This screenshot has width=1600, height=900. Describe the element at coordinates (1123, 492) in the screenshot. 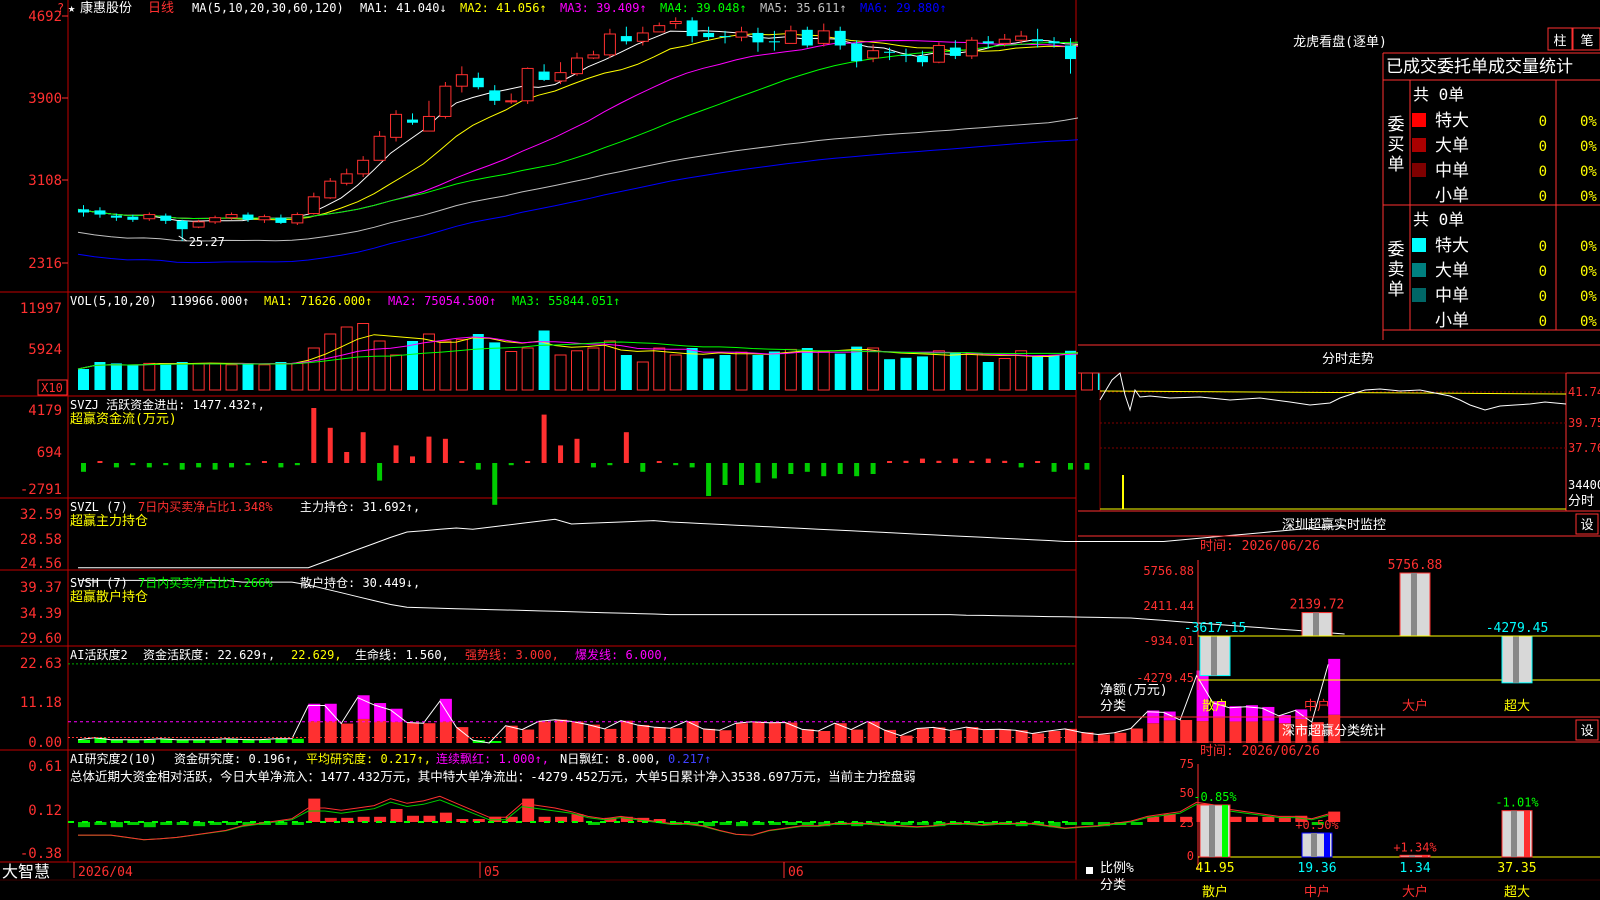

I see `intraday-volume-spike` at that location.